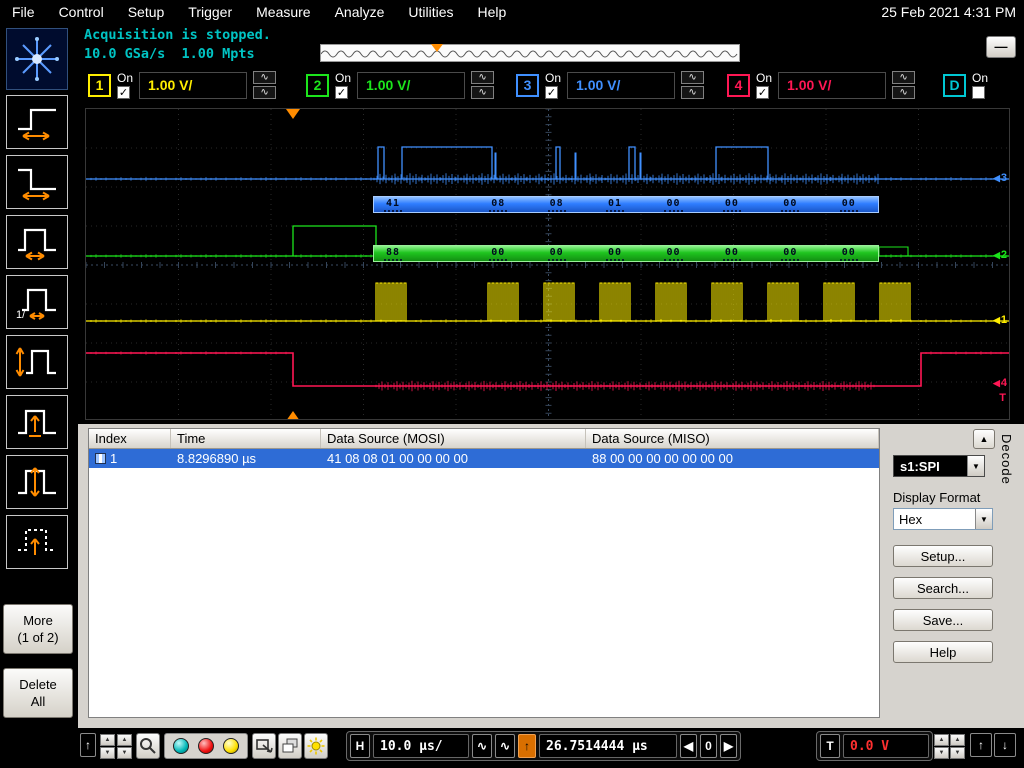 The image size is (1024, 768). What do you see at coordinates (231, 746) in the screenshot?
I see `yellow-marker-icon` at bounding box center [231, 746].